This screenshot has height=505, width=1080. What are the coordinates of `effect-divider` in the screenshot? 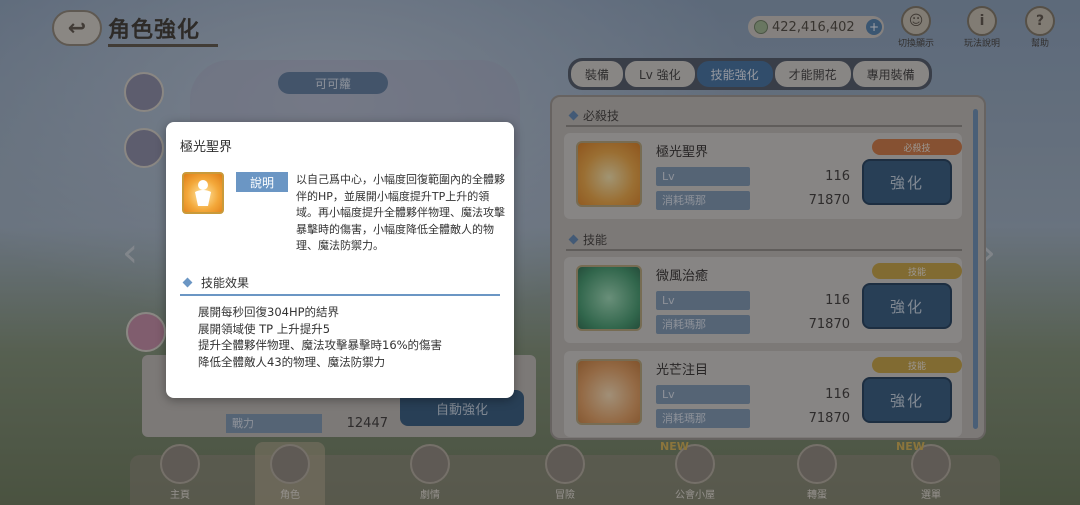 It's located at (340, 295).